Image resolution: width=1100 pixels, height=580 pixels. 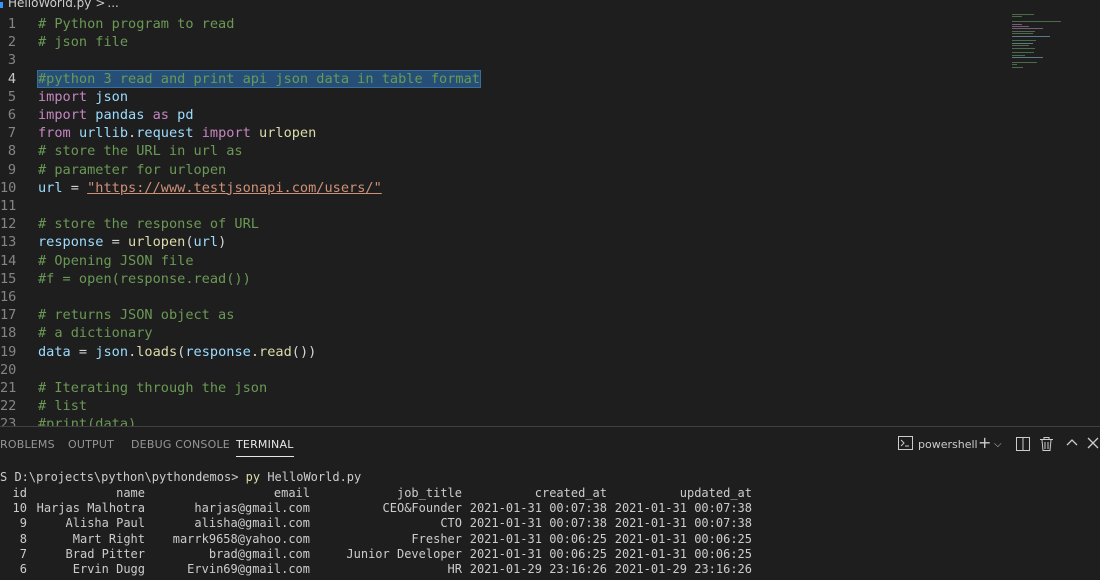 What do you see at coordinates (550, 170) in the screenshot?
I see `code-line: 9 # parameter for urlopen` at bounding box center [550, 170].